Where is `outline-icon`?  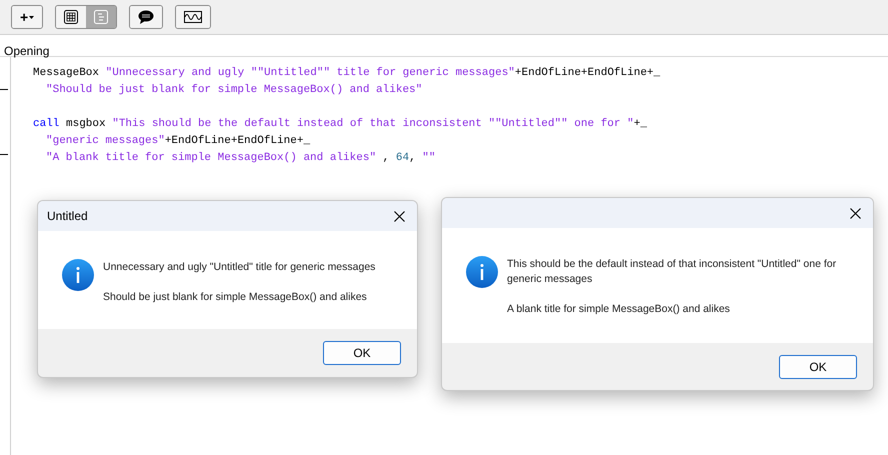 outline-icon is located at coordinates (101, 17).